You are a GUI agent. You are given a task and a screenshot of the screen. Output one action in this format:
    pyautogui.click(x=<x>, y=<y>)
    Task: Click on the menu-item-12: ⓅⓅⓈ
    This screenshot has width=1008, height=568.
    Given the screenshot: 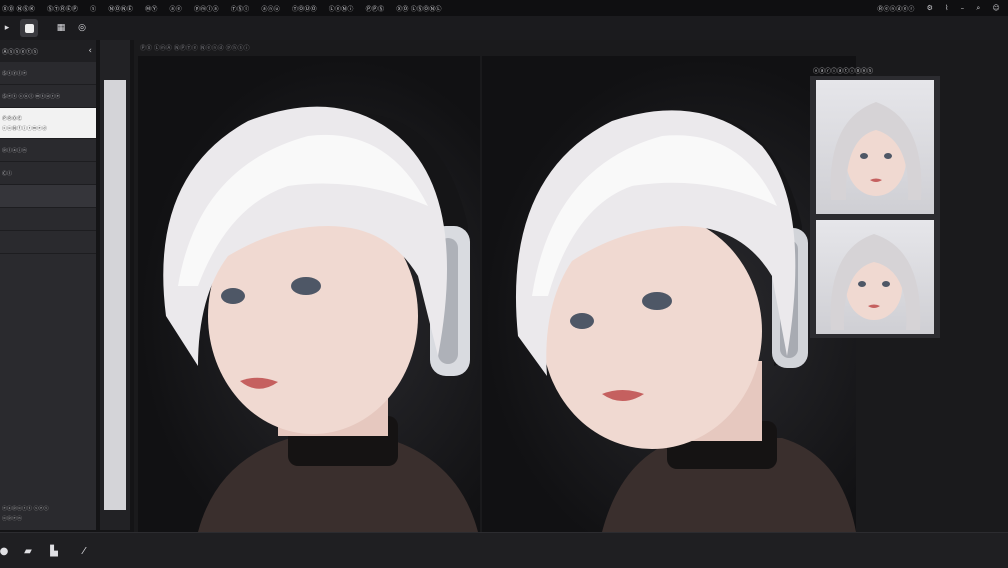 What is the action you would take?
    pyautogui.click(x=375, y=8)
    